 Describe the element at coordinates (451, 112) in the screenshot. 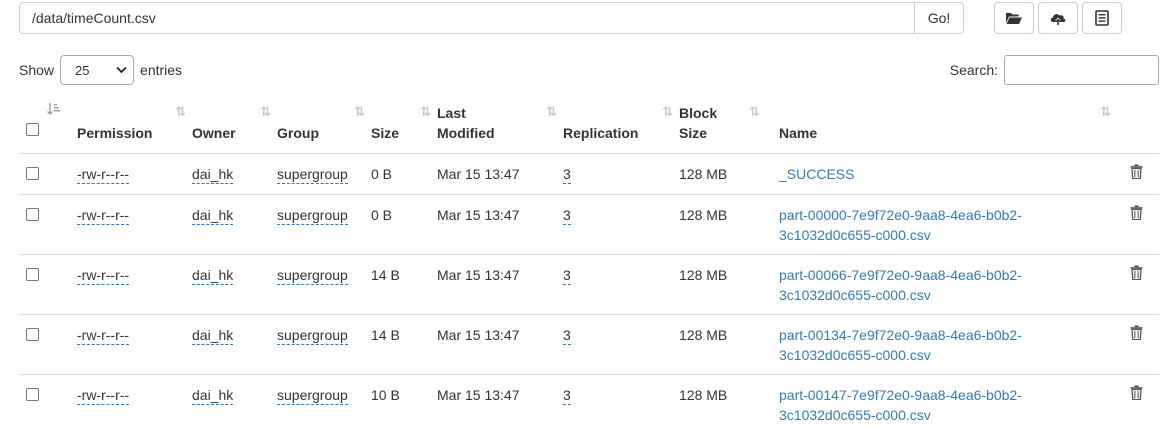

I see `last-modified-header-label-line1: Last` at that location.